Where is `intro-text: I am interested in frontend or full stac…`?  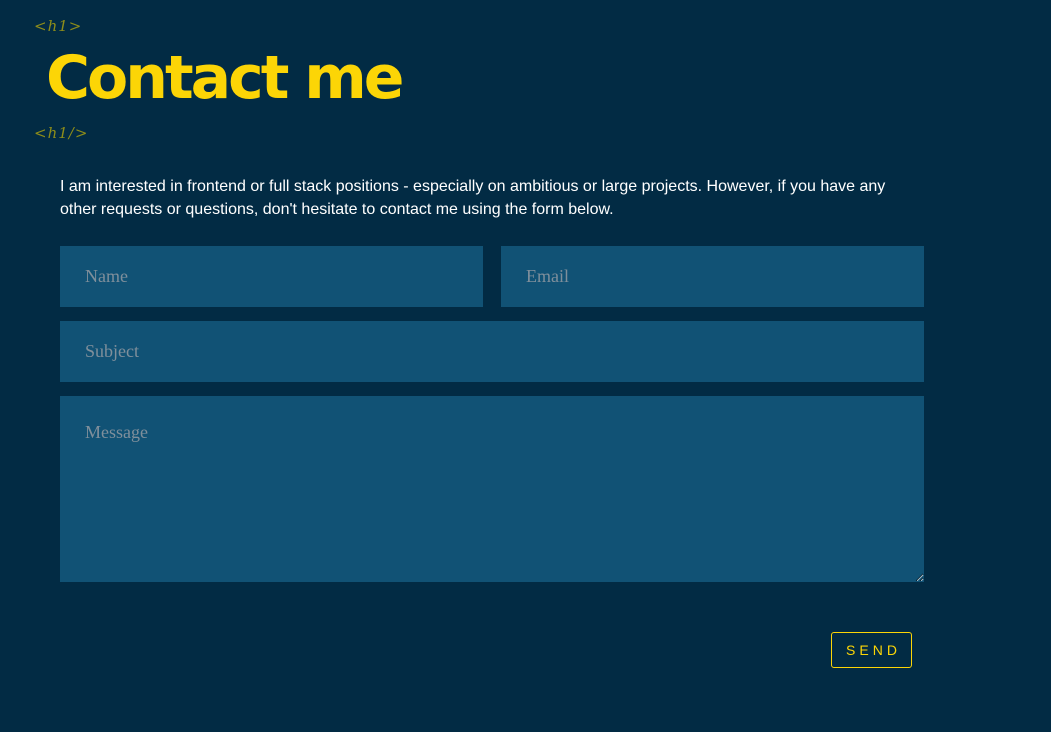 intro-text: I am interested in frontend or full stac… is located at coordinates (473, 198).